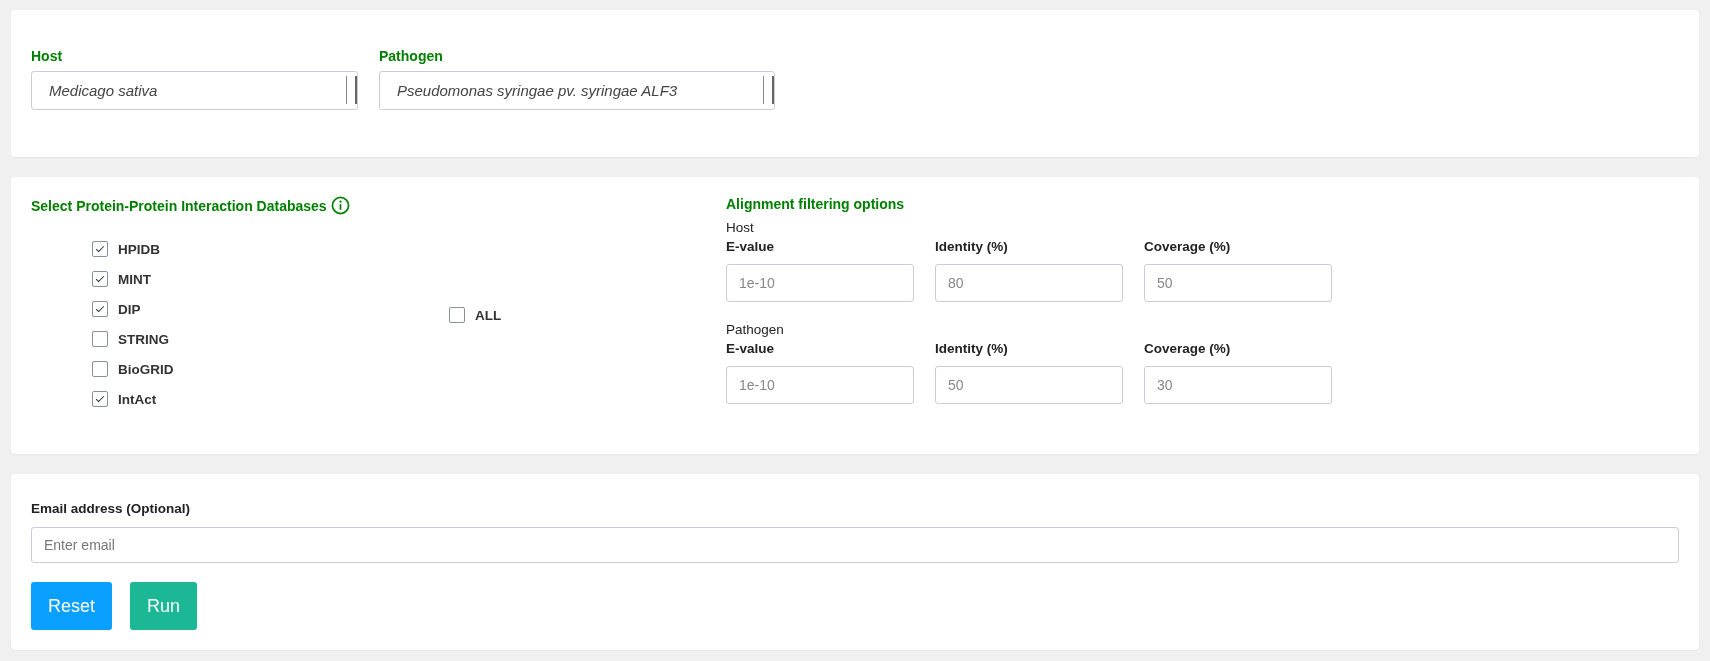  I want to click on checkbox-label: HPIDB, so click(139, 249).